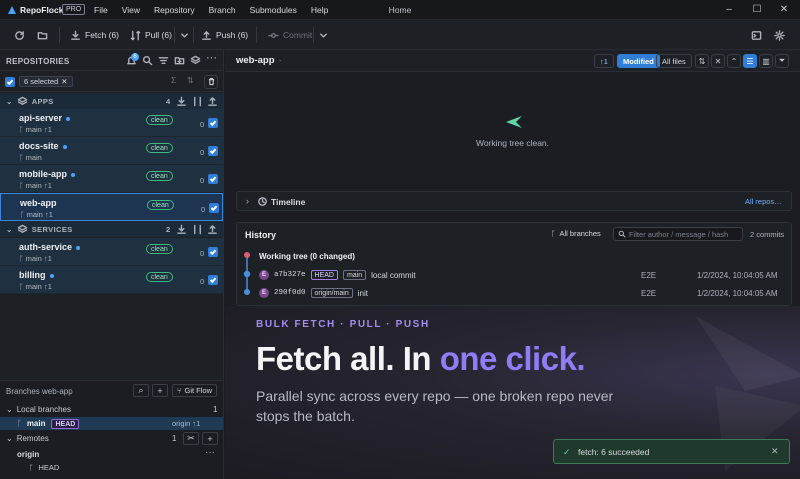 The width and height of the screenshot is (800, 479). What do you see at coordinates (160, 390) in the screenshot?
I see `add-branch-button: +` at bounding box center [160, 390].